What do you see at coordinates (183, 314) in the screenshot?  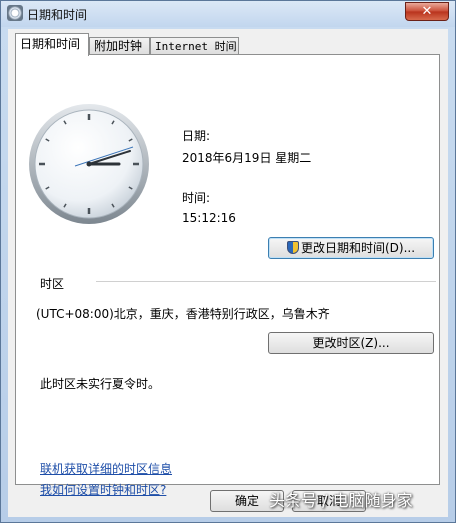 I see `timezone-value: (UTC+08:00)北京，重庆，香港特别行政区，乌鲁木齐` at bounding box center [183, 314].